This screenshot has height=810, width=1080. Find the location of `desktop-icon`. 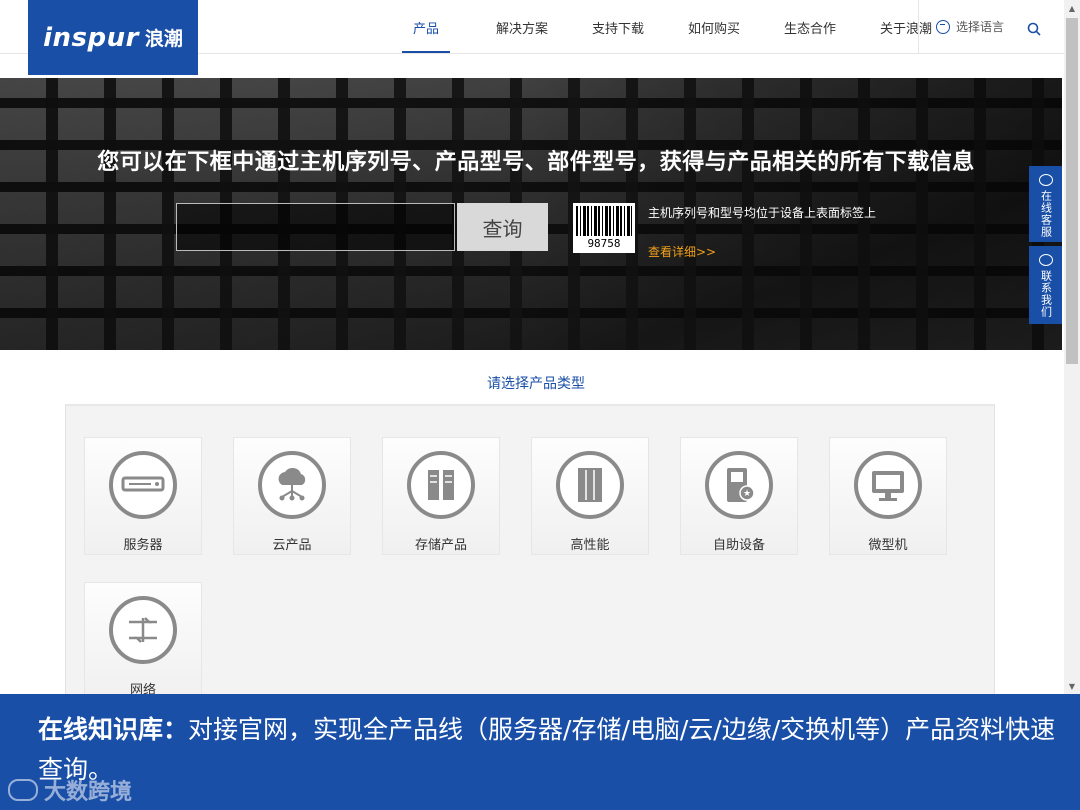

desktop-icon is located at coordinates (888, 485).